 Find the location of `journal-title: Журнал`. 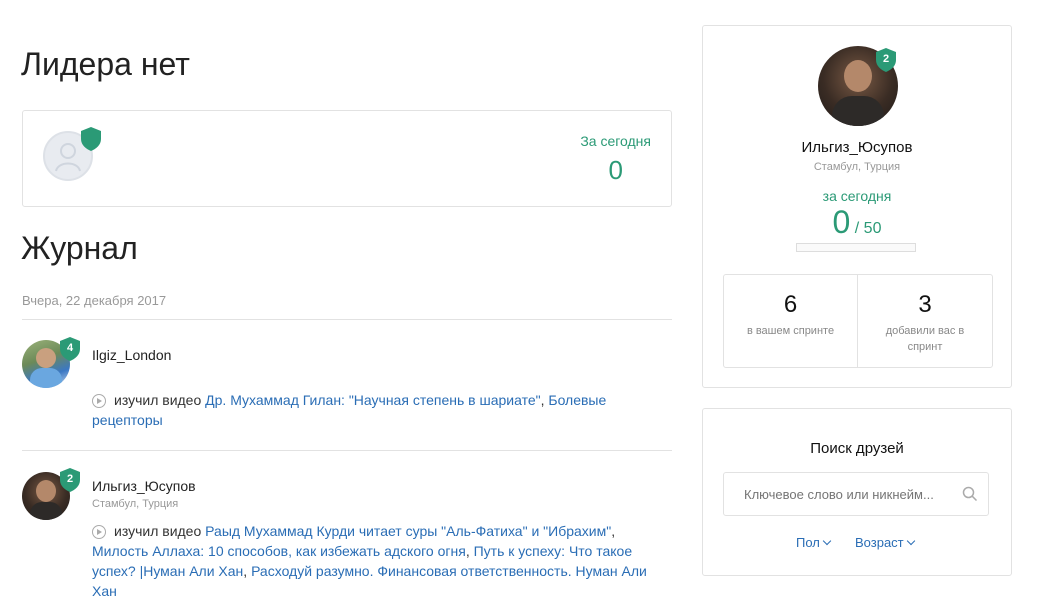

journal-title: Журнал is located at coordinates (79, 248).